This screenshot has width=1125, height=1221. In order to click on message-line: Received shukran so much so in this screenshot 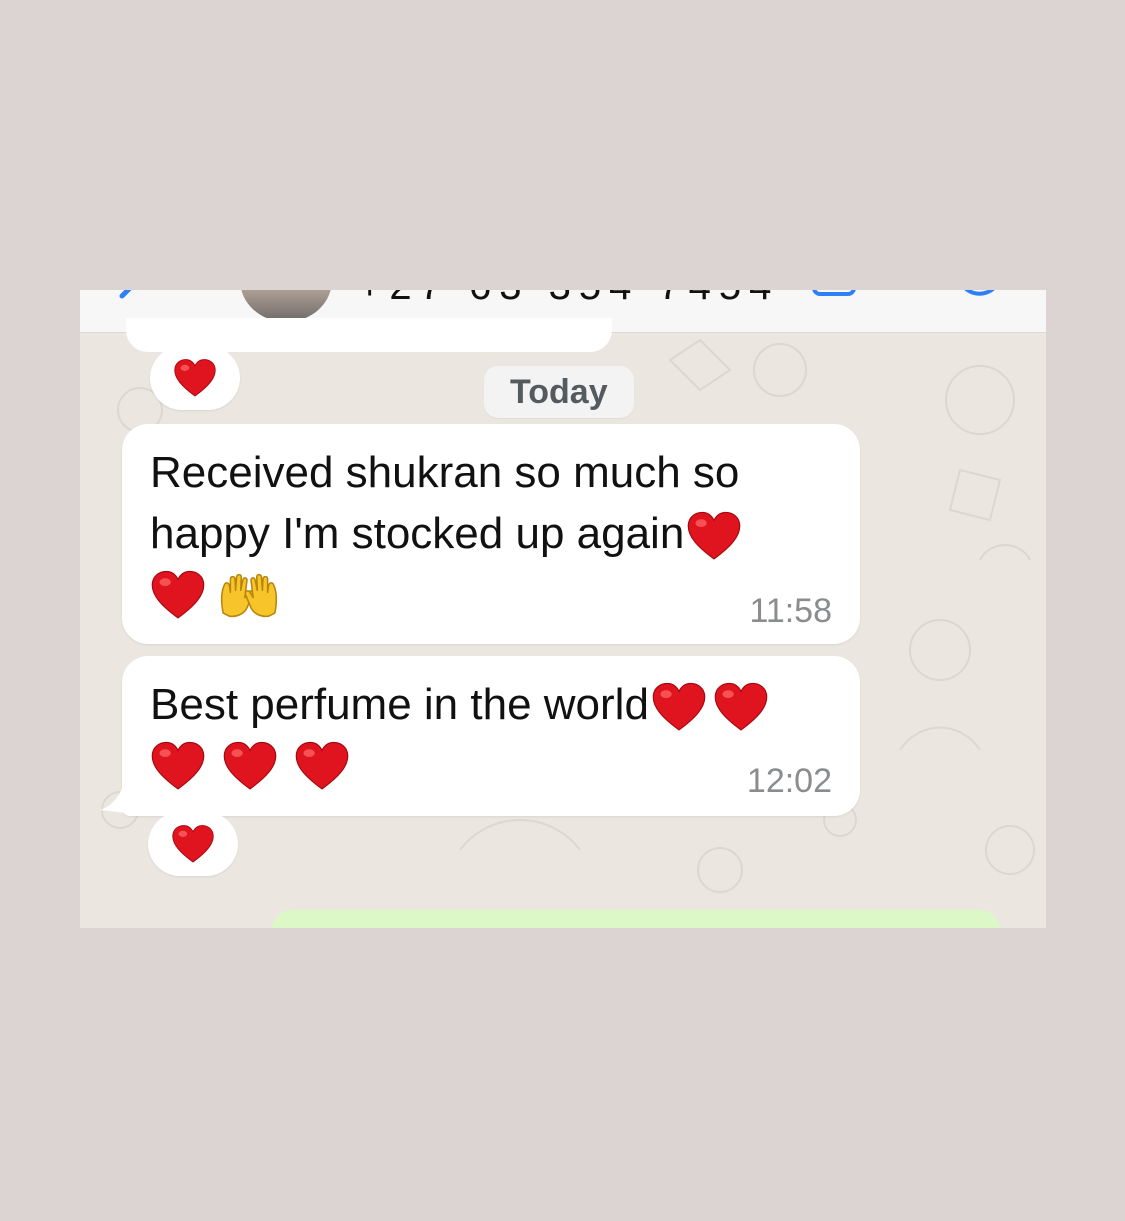, I will do `click(445, 472)`.